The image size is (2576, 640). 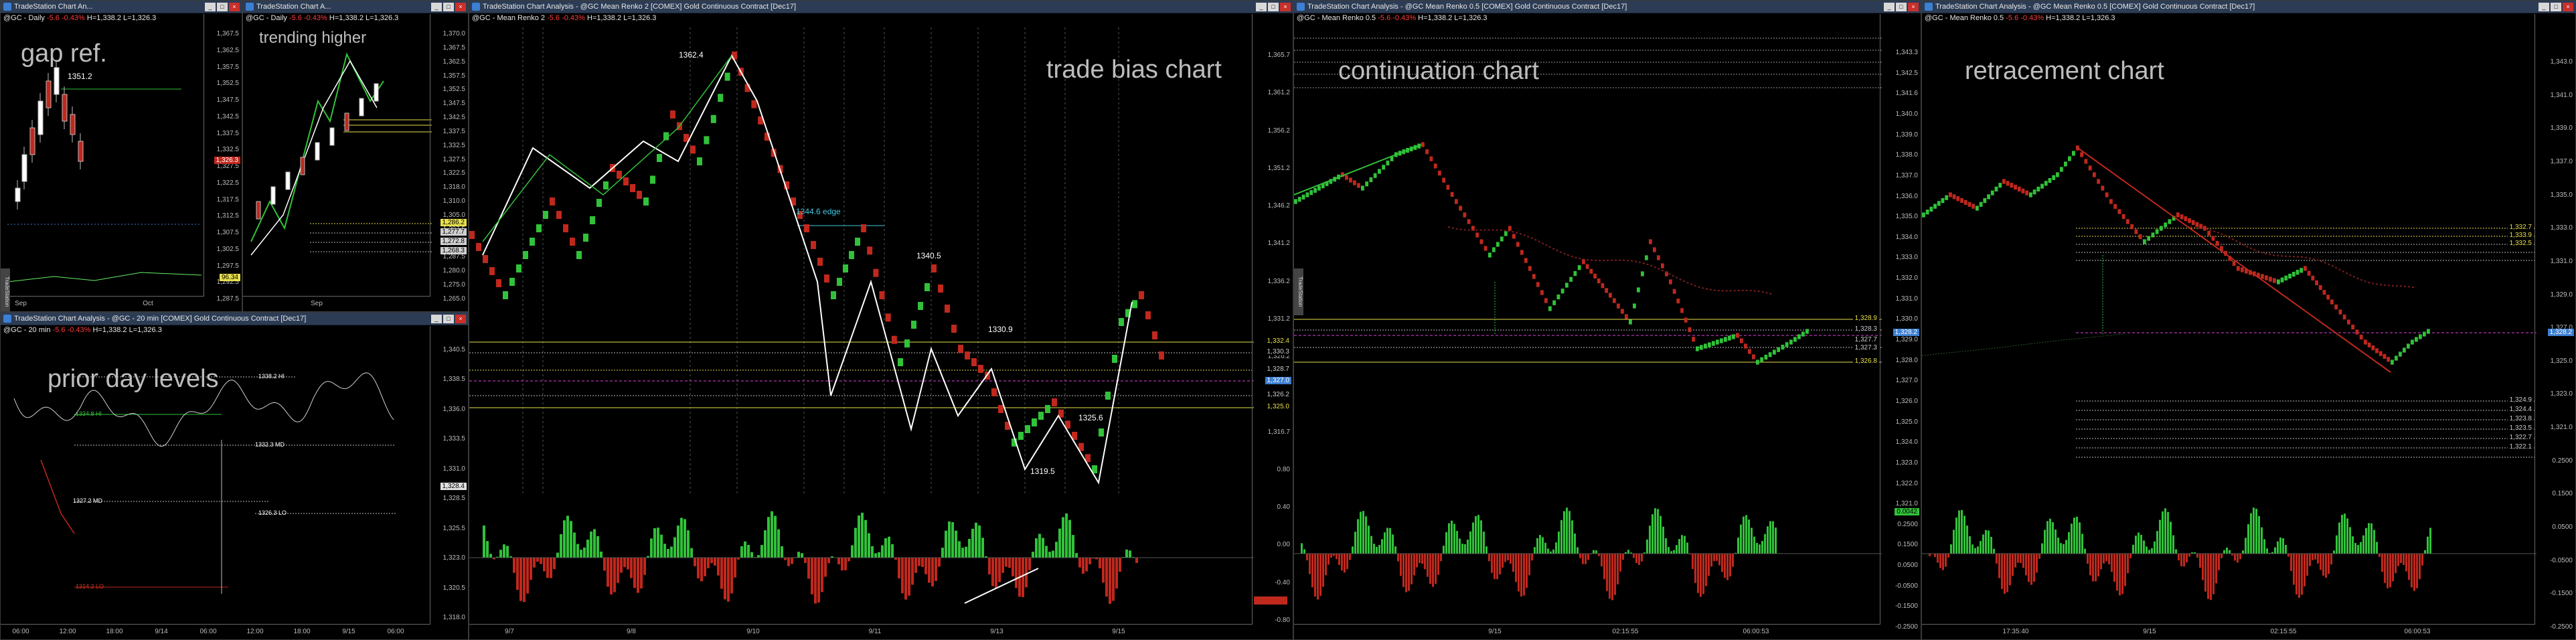 I want to click on time-axis: 9/15 02:15:55 06:00:53, so click(x=1587, y=631).